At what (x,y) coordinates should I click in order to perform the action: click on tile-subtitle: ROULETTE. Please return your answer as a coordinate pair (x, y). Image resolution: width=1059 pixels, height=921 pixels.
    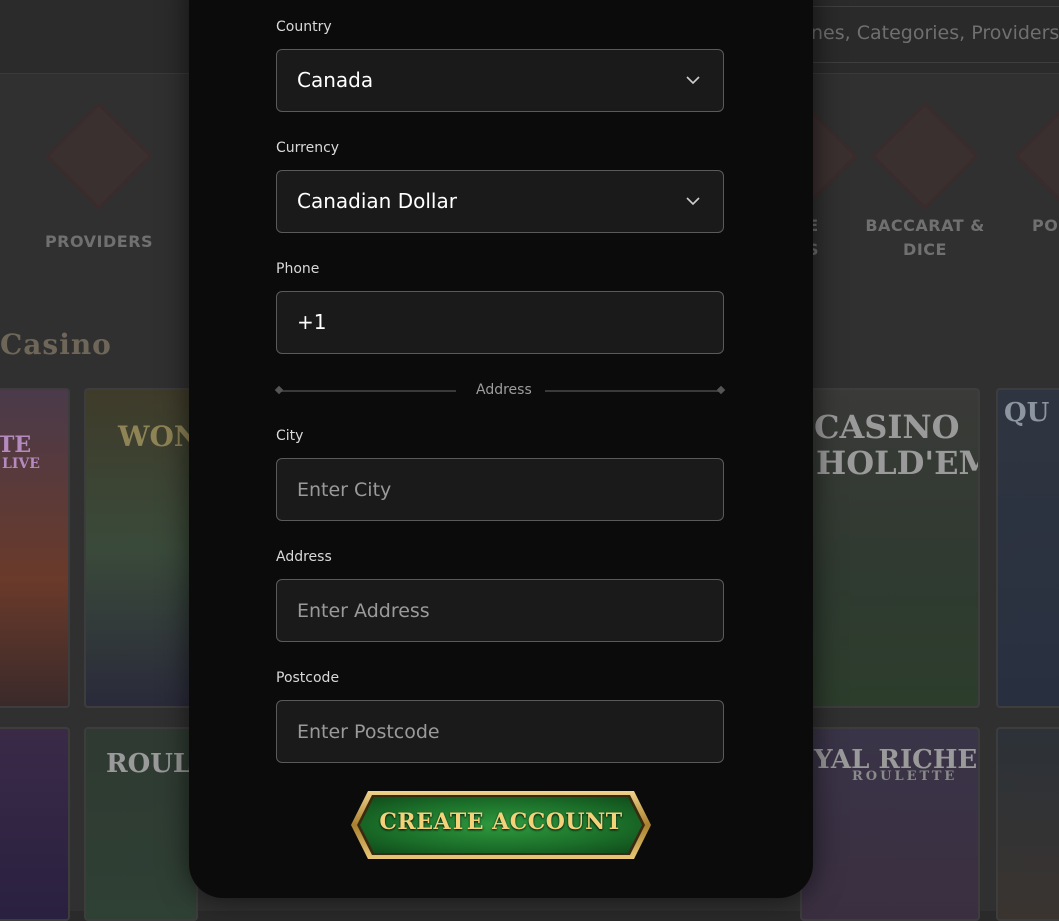
    Looking at the image, I should click on (905, 776).